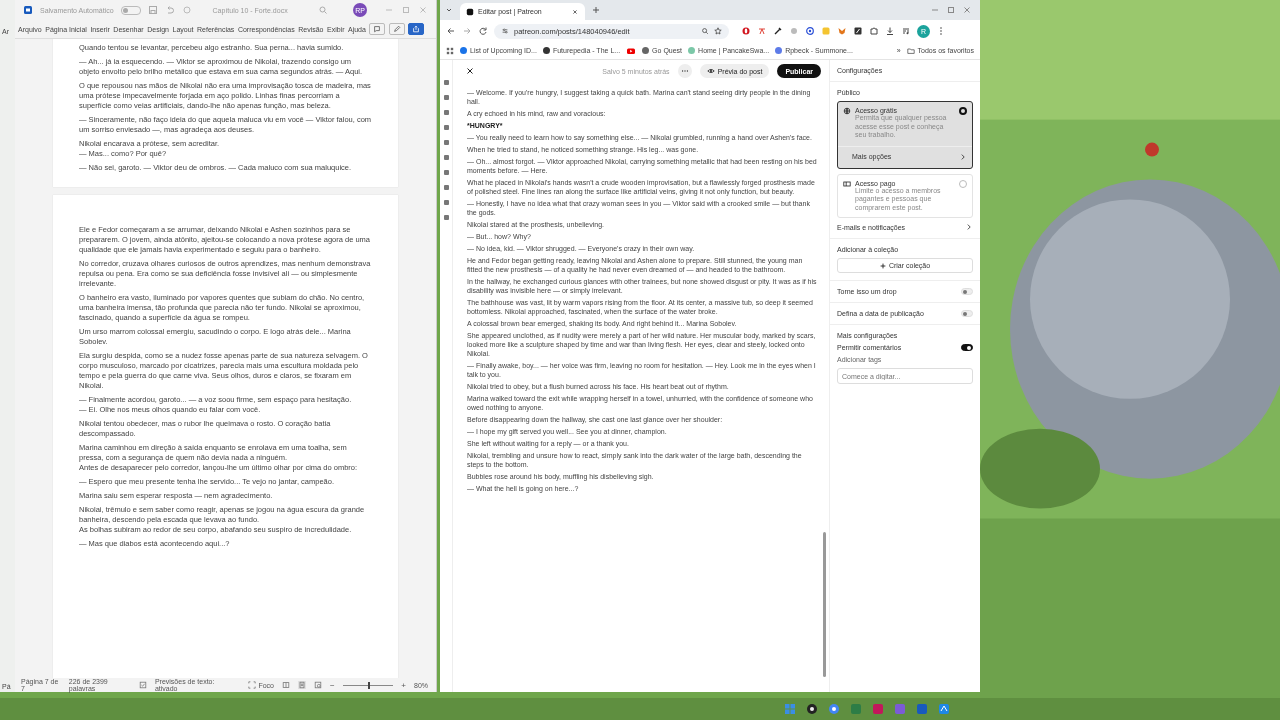 The width and height of the screenshot is (1280, 720). Describe the element at coordinates (470, 71) in the screenshot. I see `close-icon` at that location.